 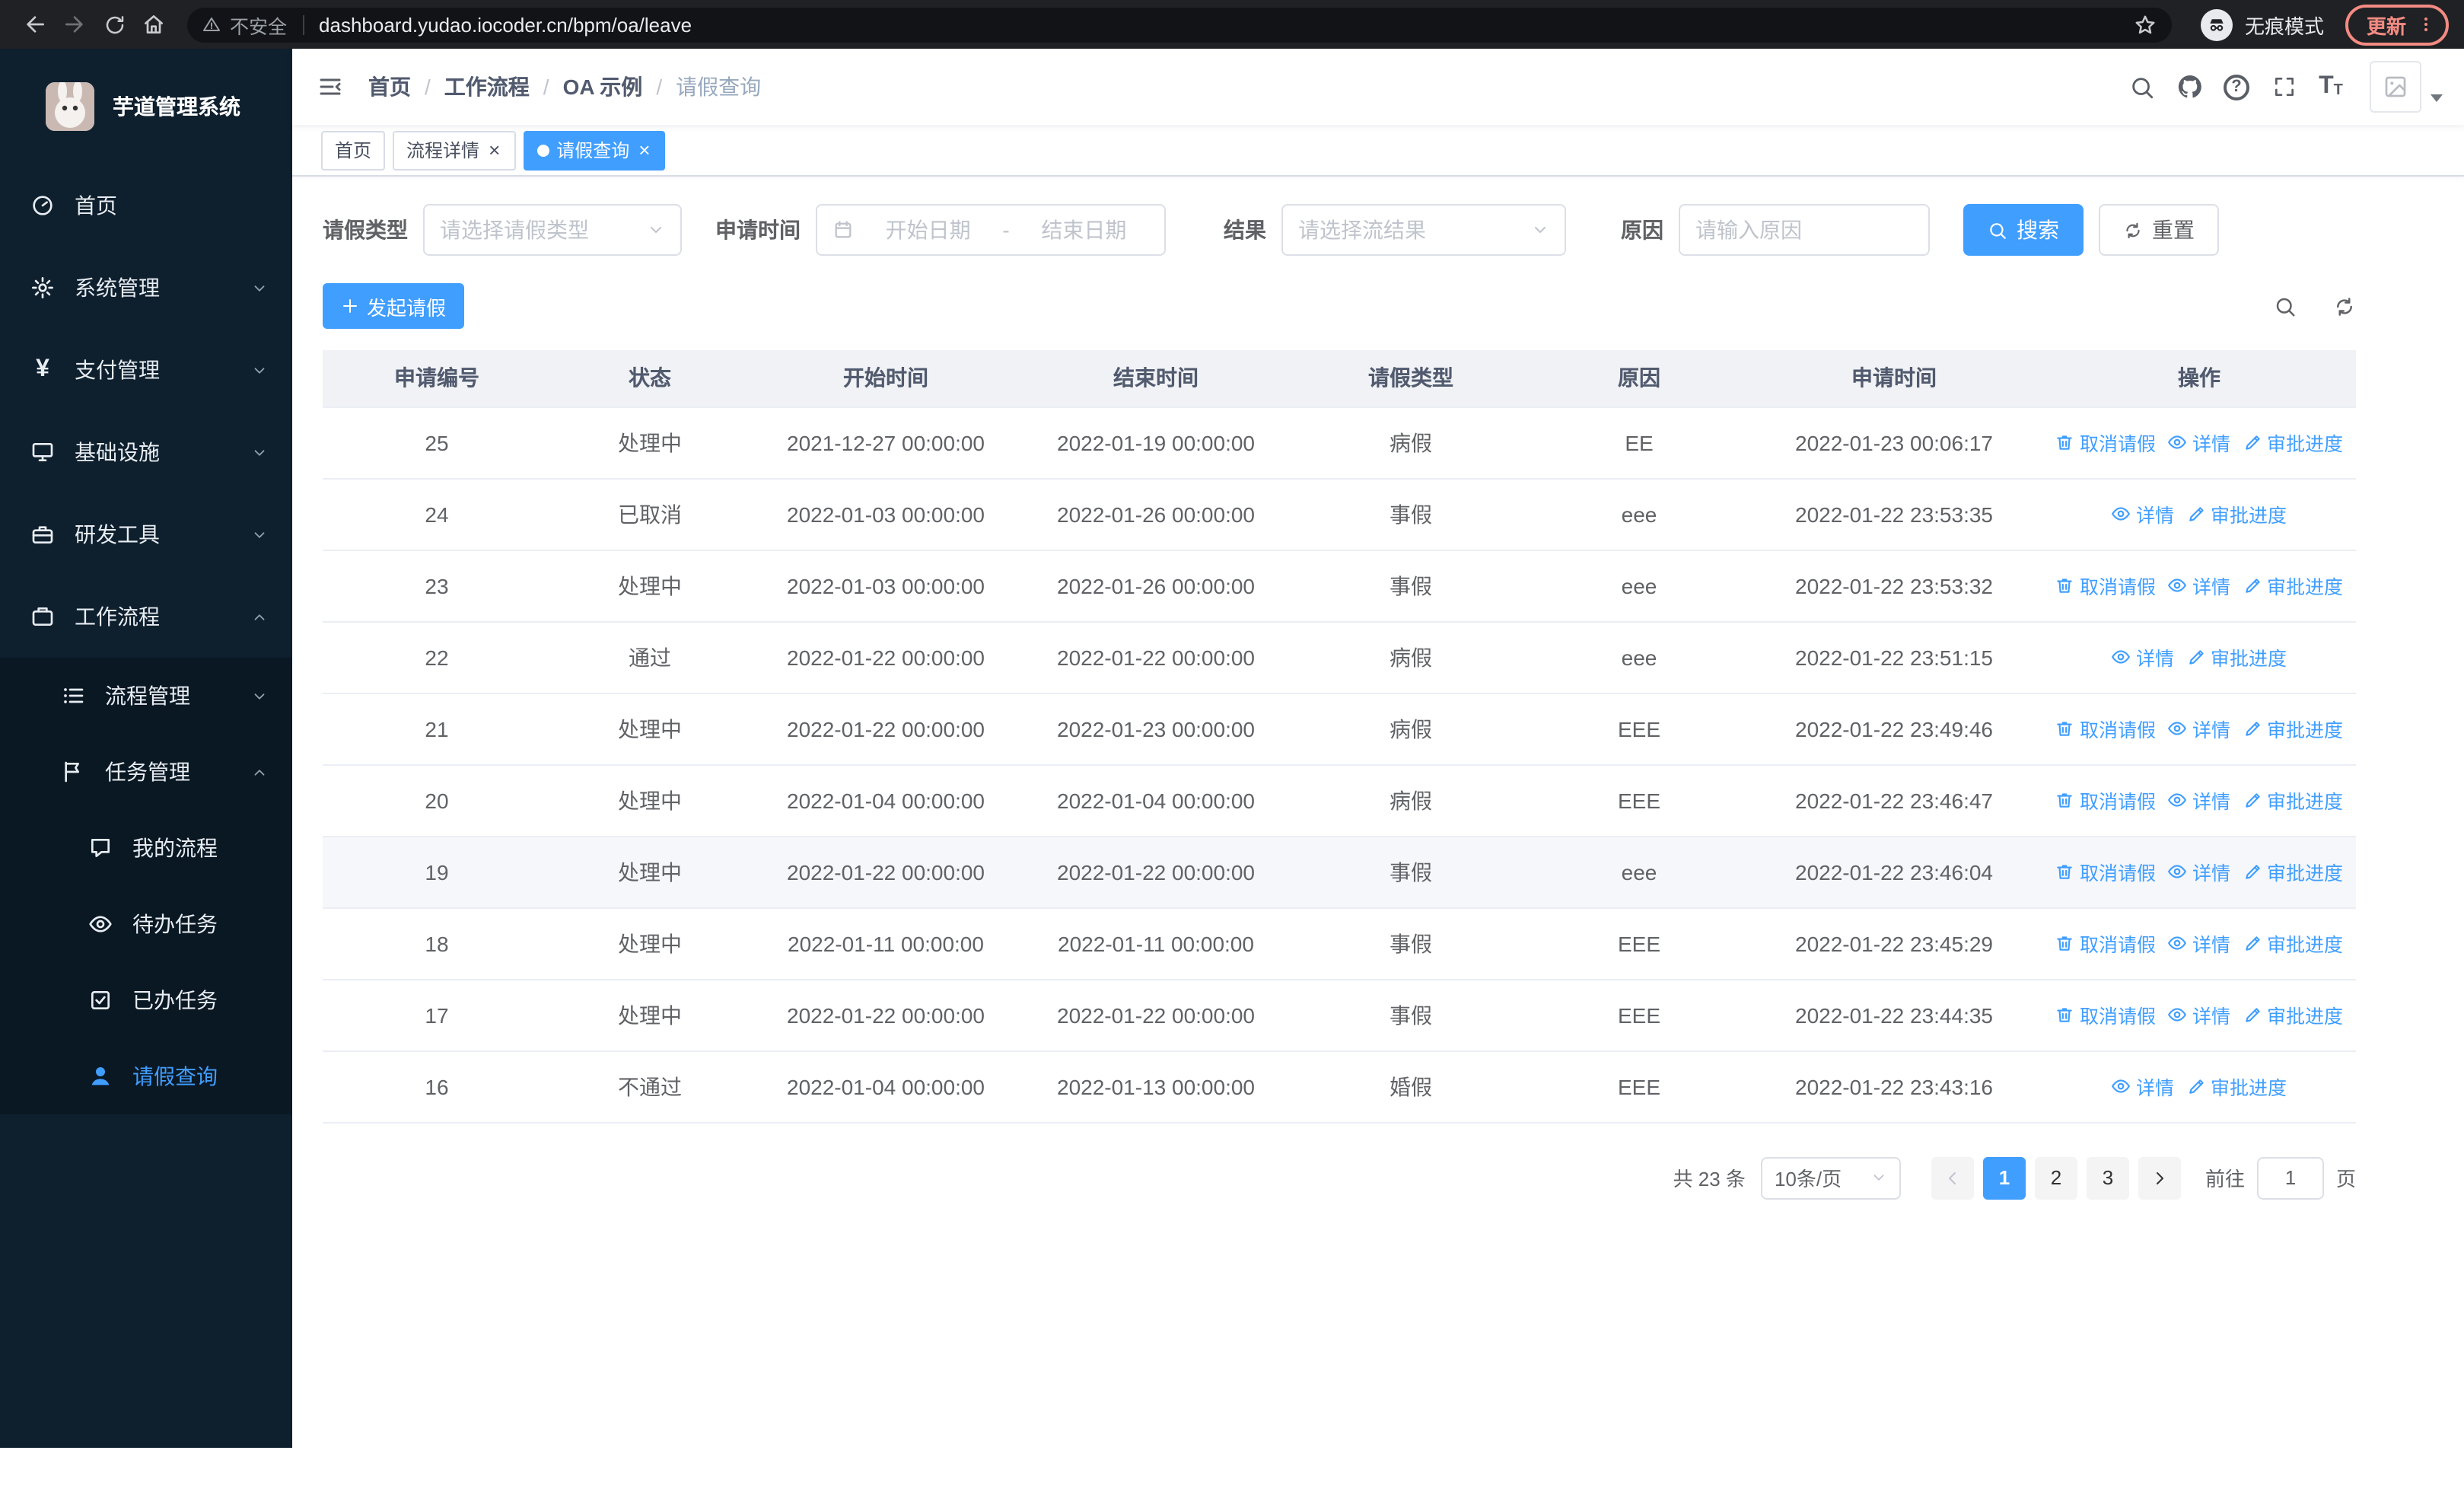 I want to click on sidebar-item-home: 首页, so click(x=146, y=206).